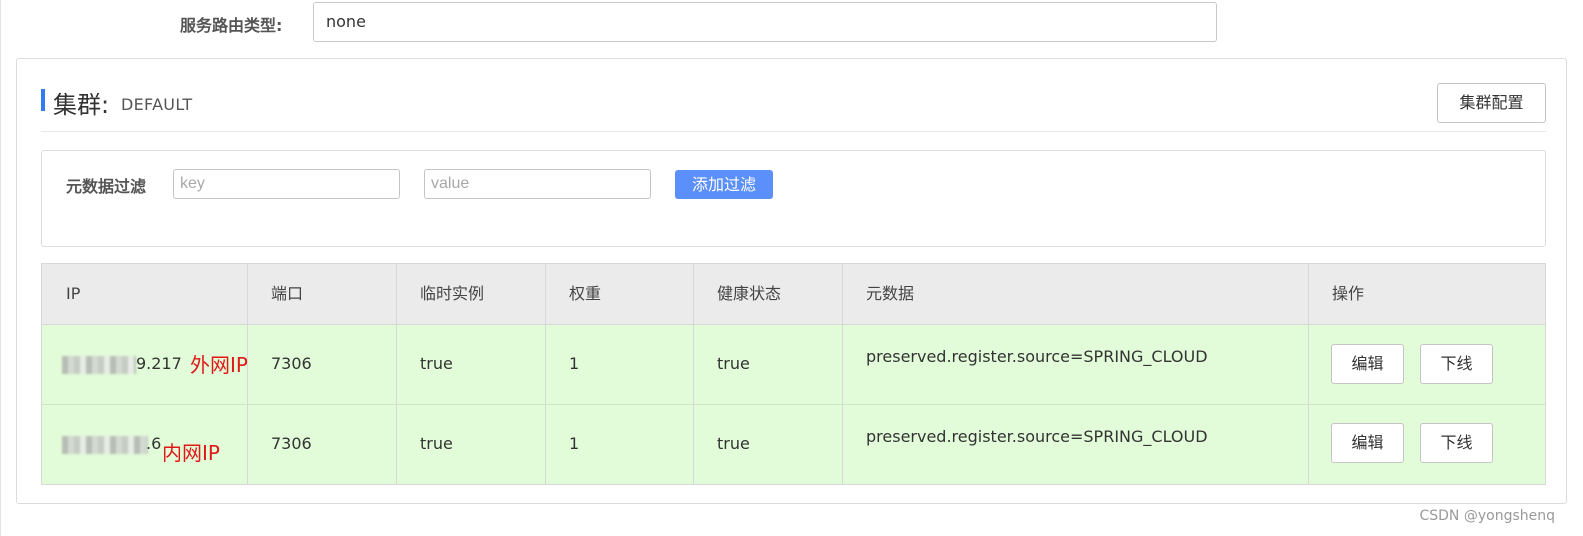 Image resolution: width=1583 pixels, height=536 pixels. Describe the element at coordinates (106, 186) in the screenshot. I see `metadata-filter-label: 元数据过滤` at that location.